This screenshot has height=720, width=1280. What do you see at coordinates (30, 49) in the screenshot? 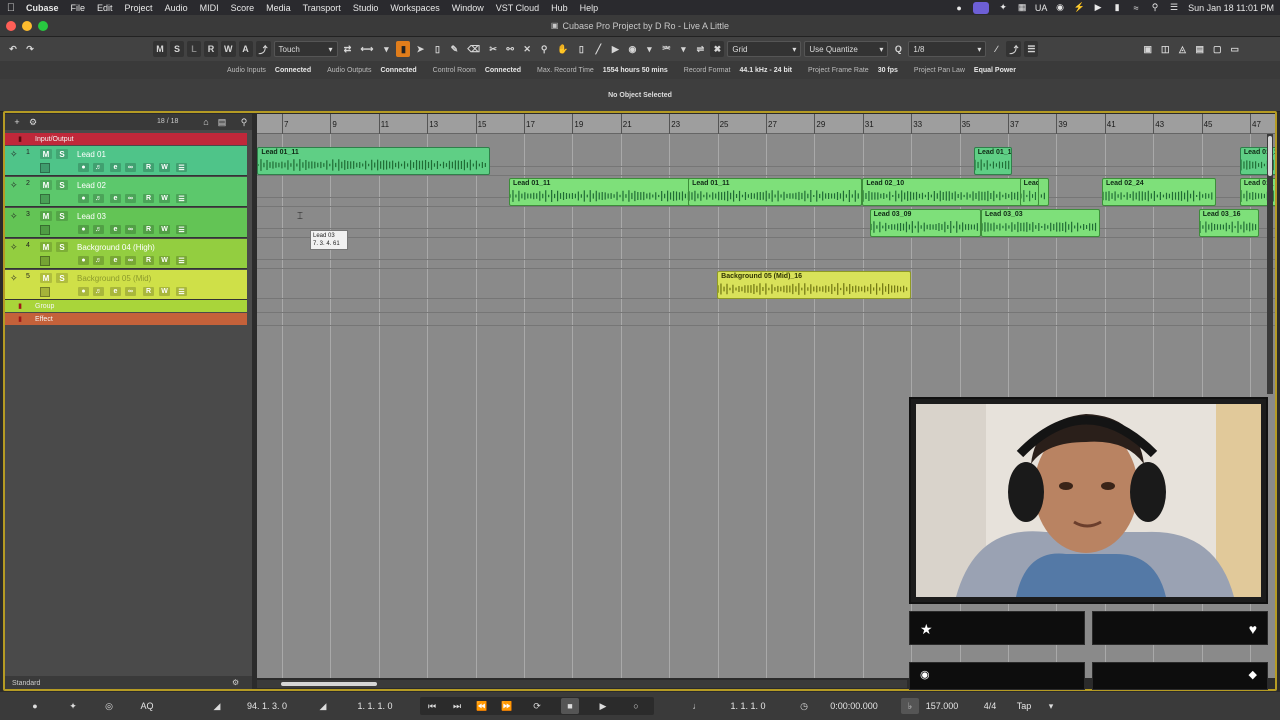
I see `redo-icon: ↷` at bounding box center [30, 49].